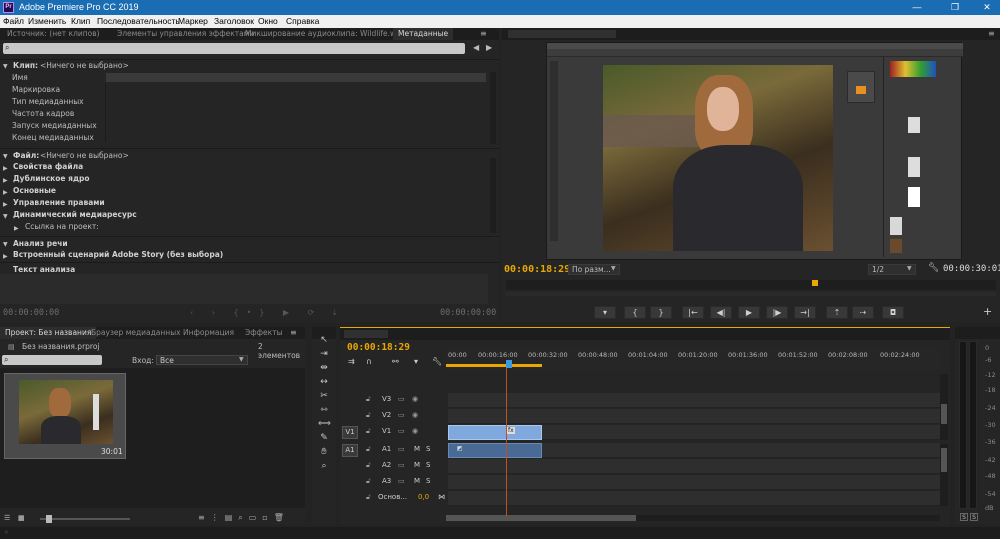 This screenshot has height=539, width=1000. What do you see at coordinates (933, 268) in the screenshot?
I see `wrench-icon: 🔧︎` at bounding box center [933, 268].